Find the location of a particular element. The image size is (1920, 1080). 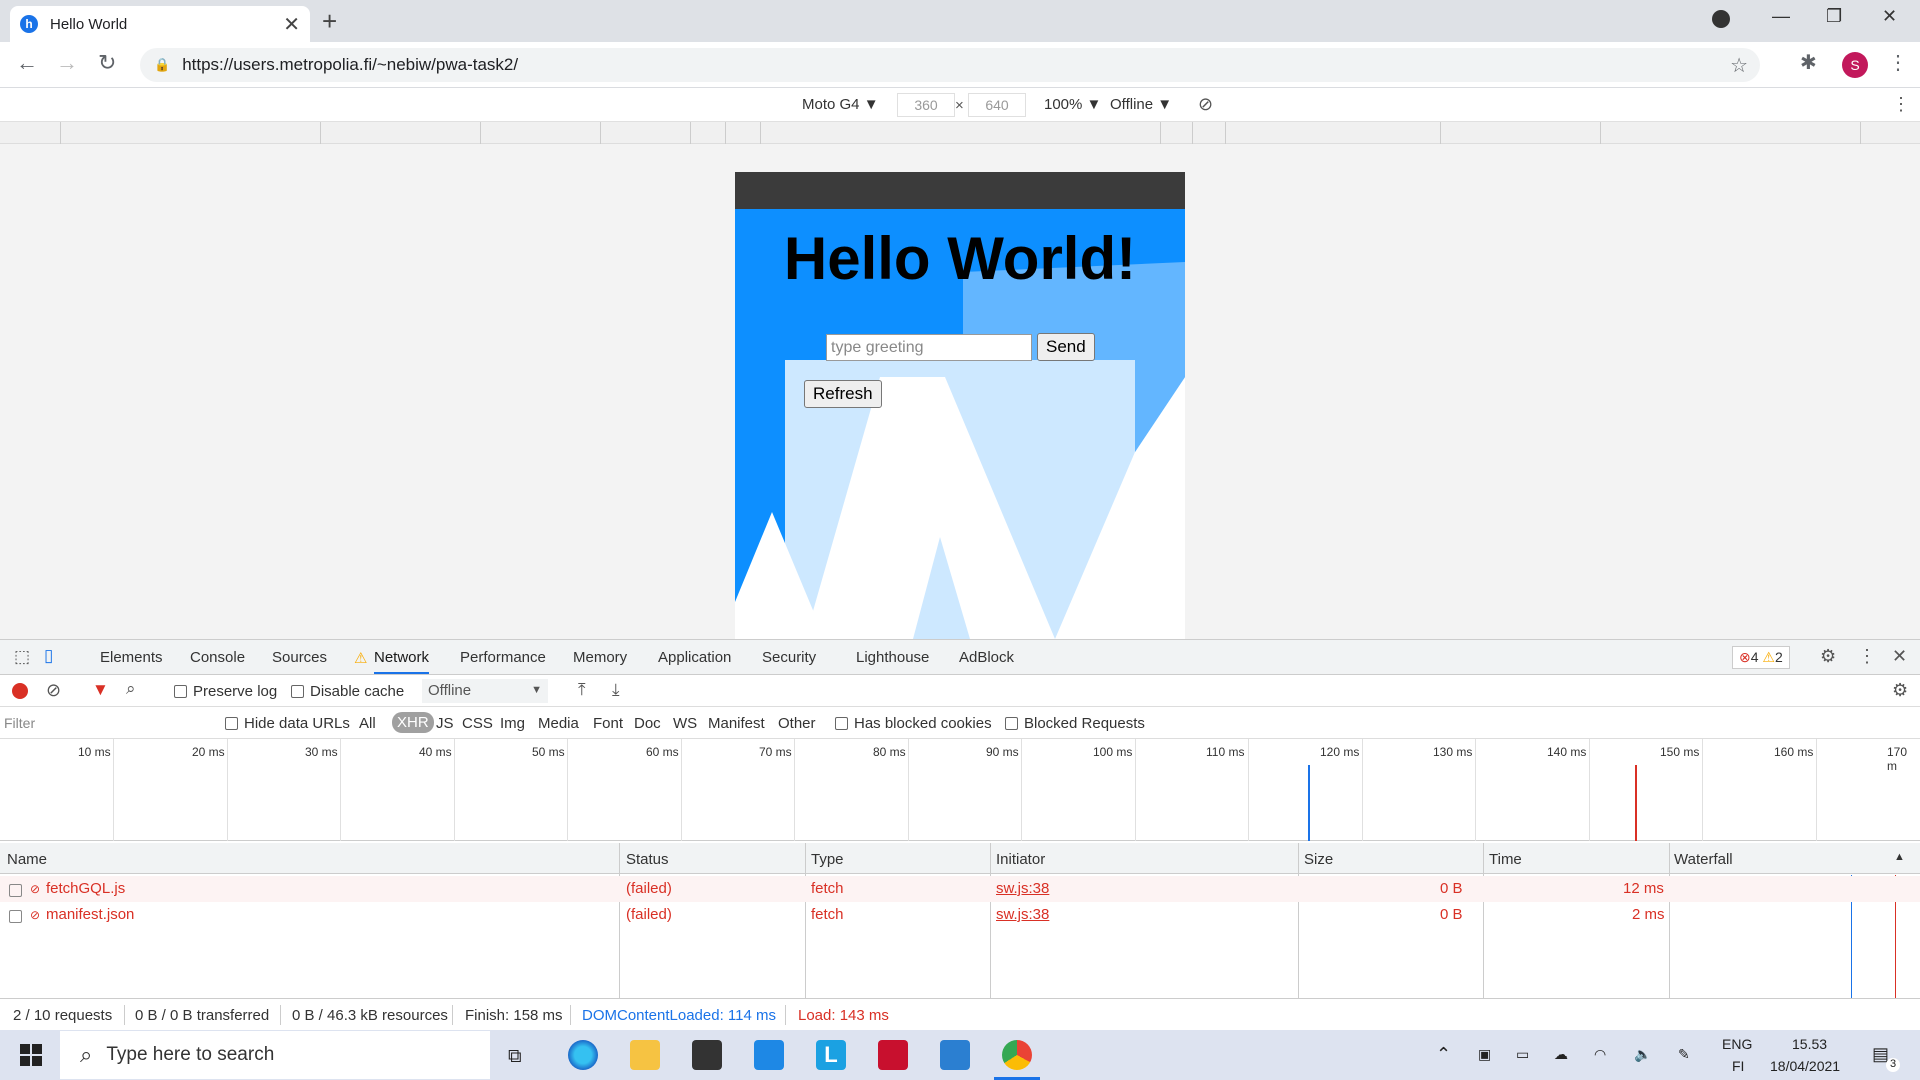

filter-media: Media is located at coordinates (558, 723).